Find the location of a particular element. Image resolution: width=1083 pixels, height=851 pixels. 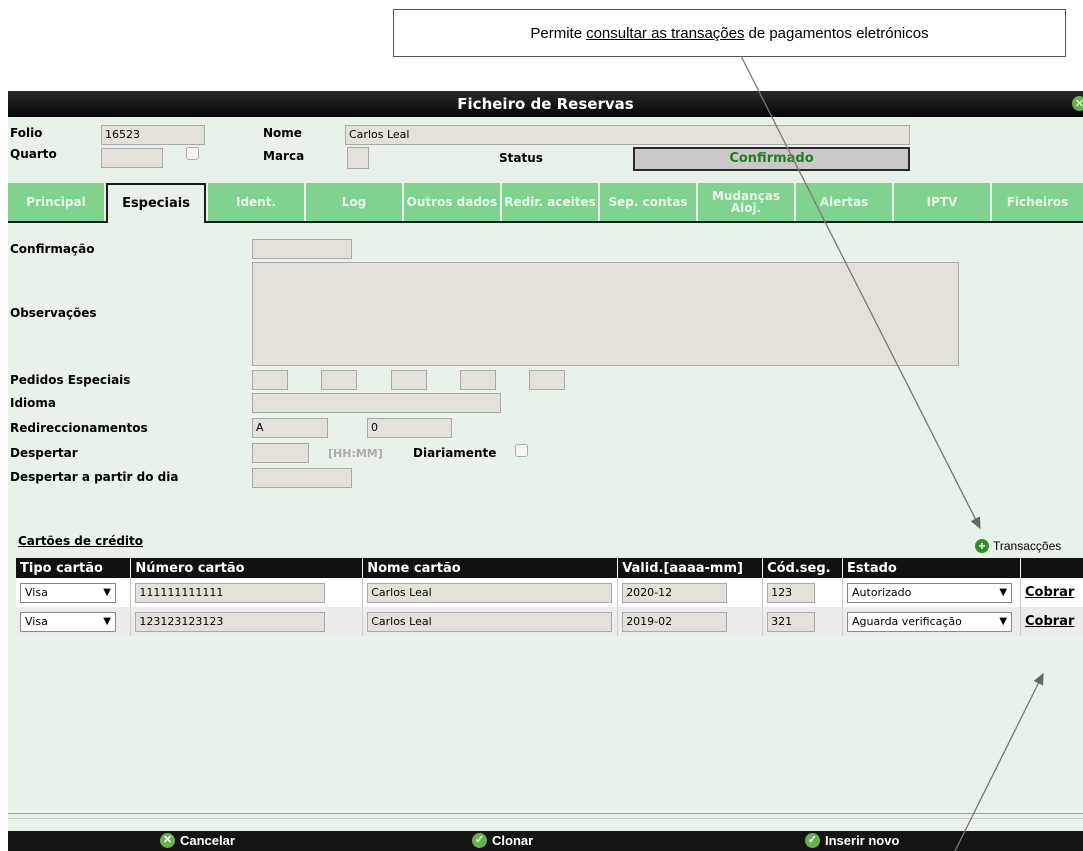

estado-select: Autorizado ▼ is located at coordinates (930, 592).